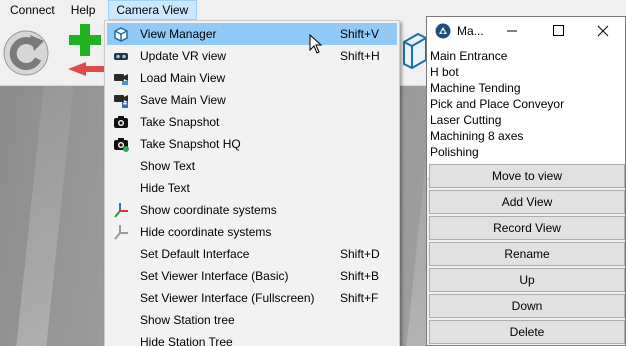 The width and height of the screenshot is (626, 346). Describe the element at coordinates (252, 56) in the screenshot. I see `menu-item-update-vr-view: Update VR view Shift+H` at that location.